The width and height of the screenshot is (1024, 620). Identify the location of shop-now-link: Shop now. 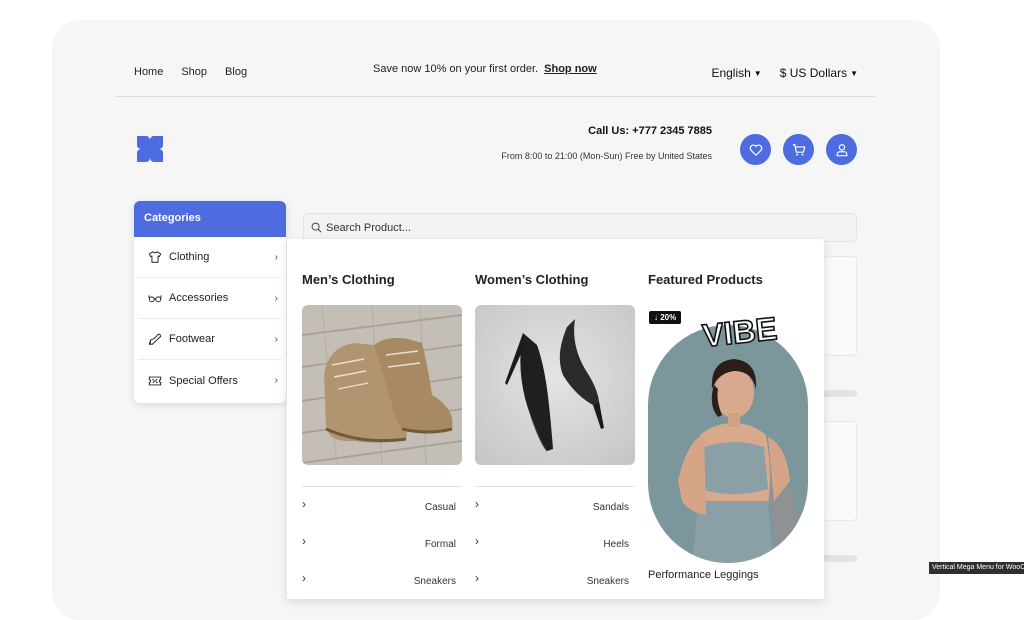
(570, 69).